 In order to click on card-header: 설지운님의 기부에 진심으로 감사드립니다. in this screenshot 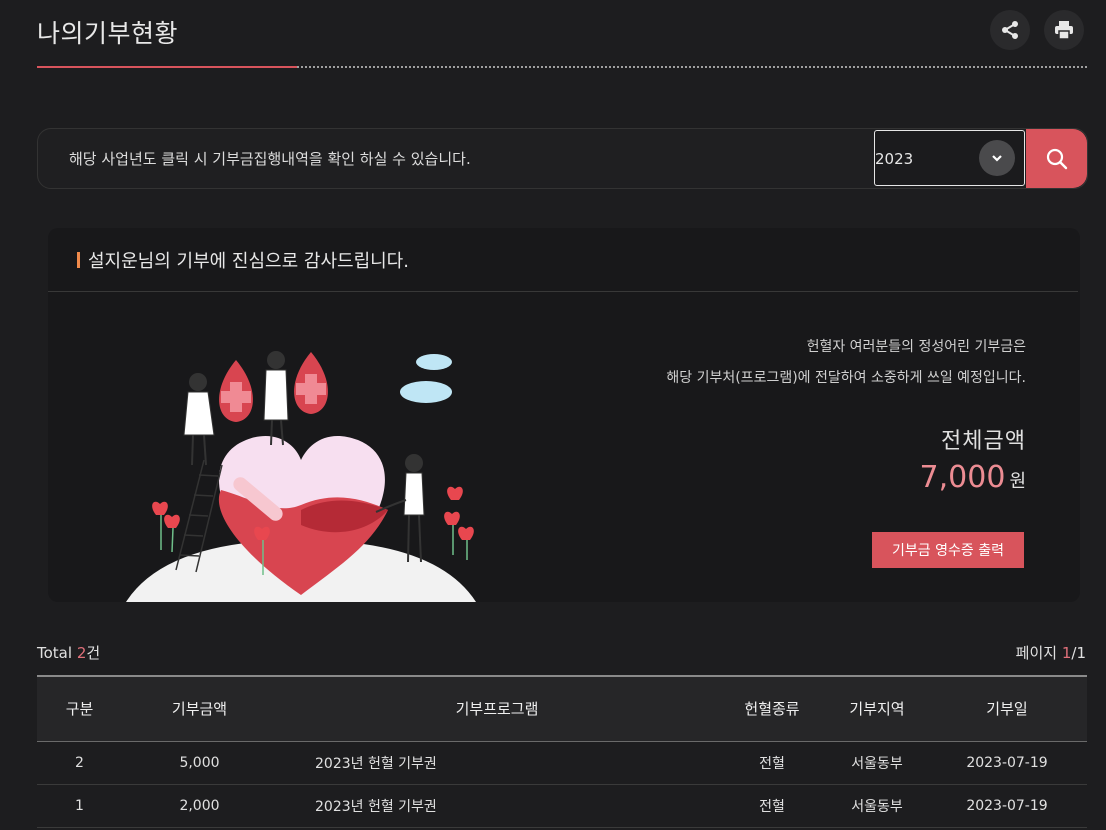, I will do `click(563, 260)`.